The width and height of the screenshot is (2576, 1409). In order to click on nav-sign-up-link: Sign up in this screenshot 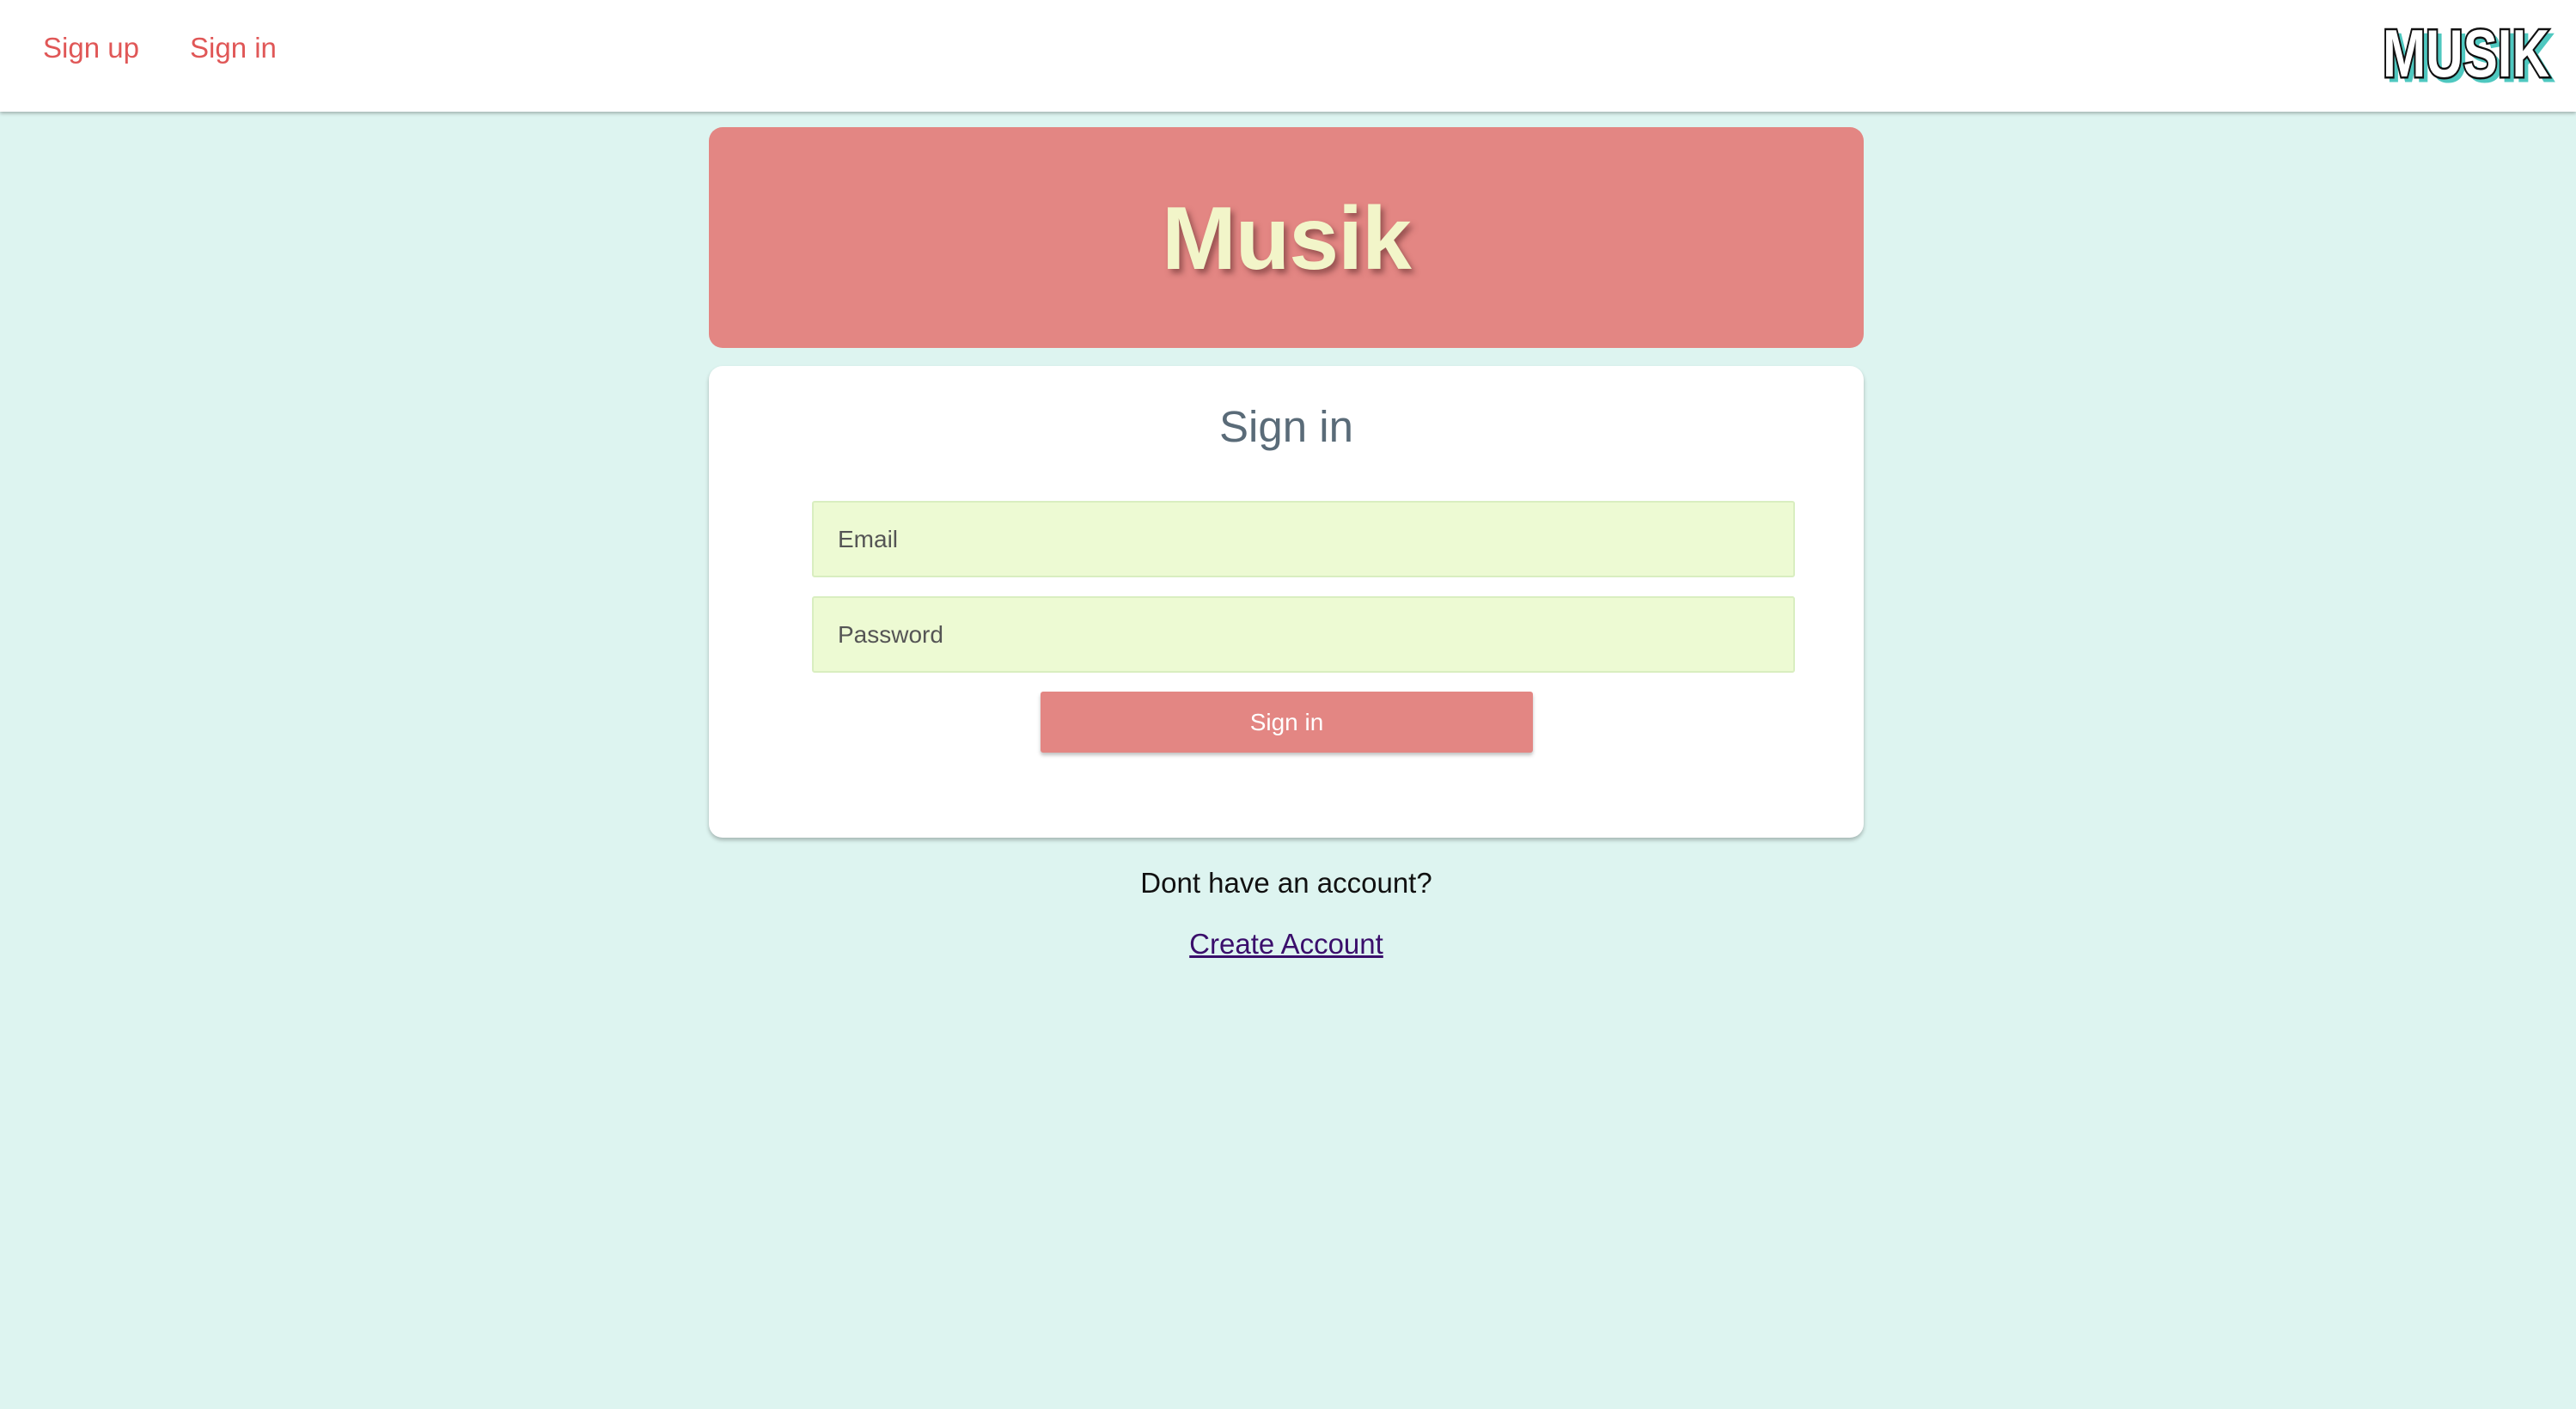, I will do `click(91, 48)`.